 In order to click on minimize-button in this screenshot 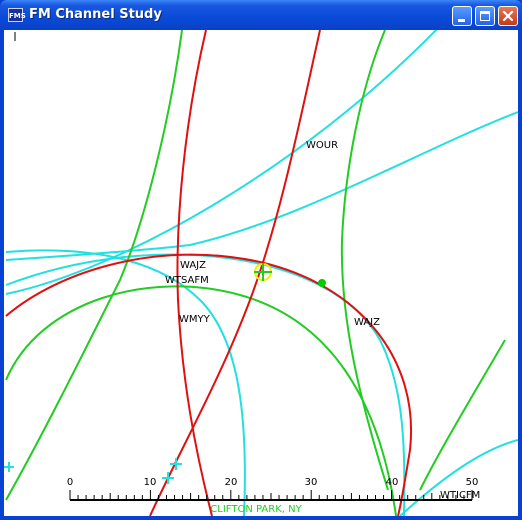, I will do `click(462, 16)`.